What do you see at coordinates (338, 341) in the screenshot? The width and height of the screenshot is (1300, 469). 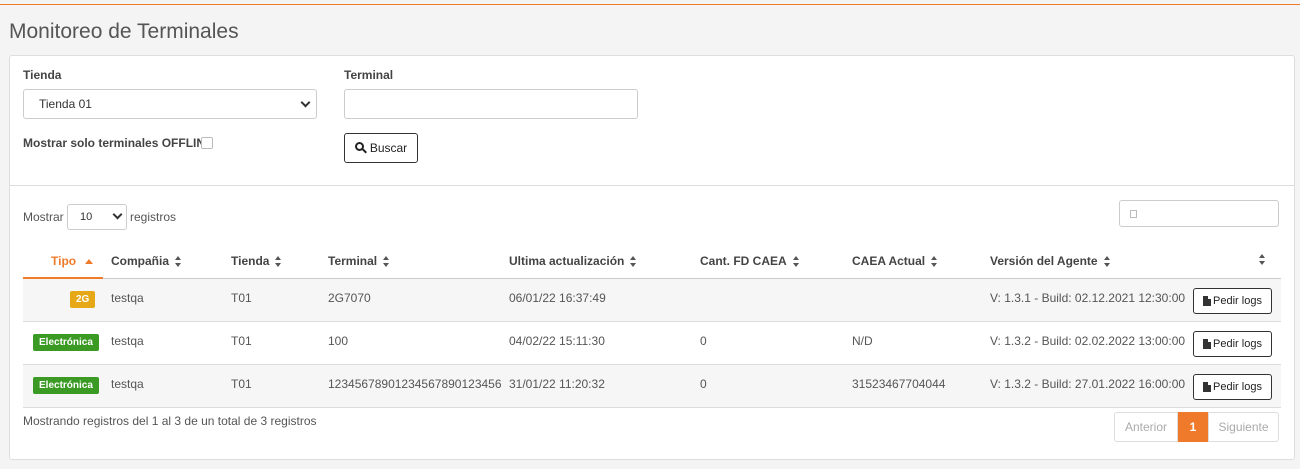 I see `cell-terminal: 100` at bounding box center [338, 341].